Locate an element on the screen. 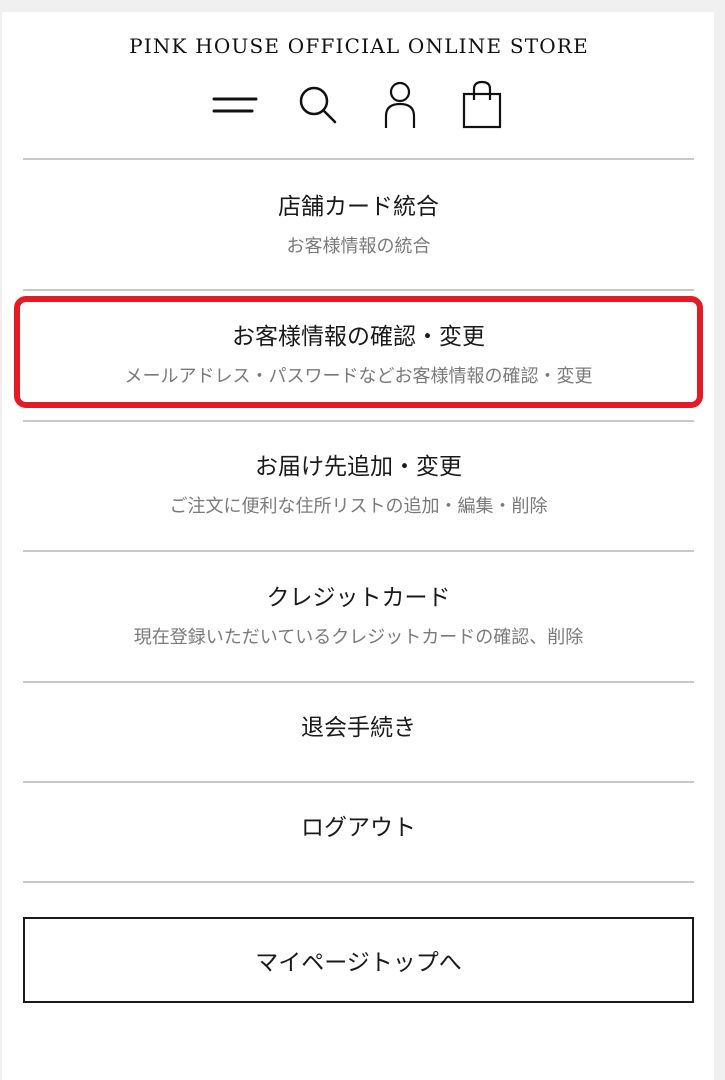 The image size is (725, 1080). menu-item-title: 退会手続き is located at coordinates (358, 728).